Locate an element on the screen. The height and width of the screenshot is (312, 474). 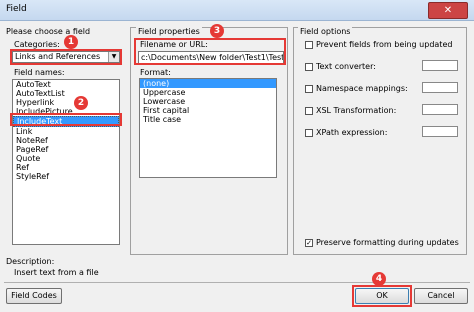
list-item: Quote is located at coordinates (66, 158).